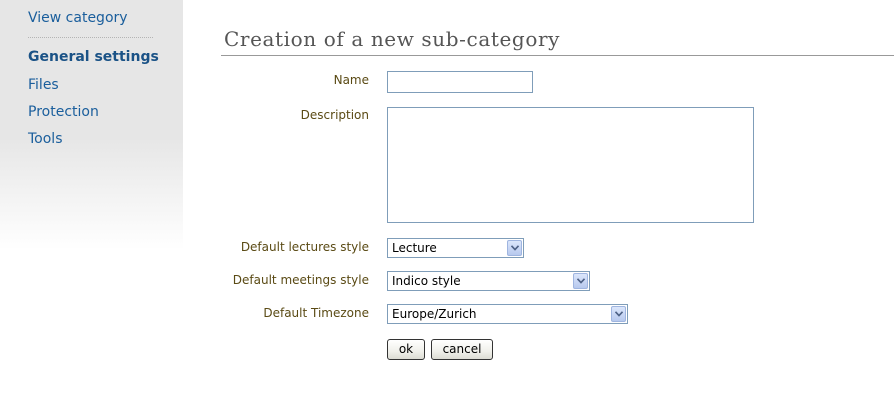  Describe the element at coordinates (406, 349) in the screenshot. I see `ok-button: ok` at that location.